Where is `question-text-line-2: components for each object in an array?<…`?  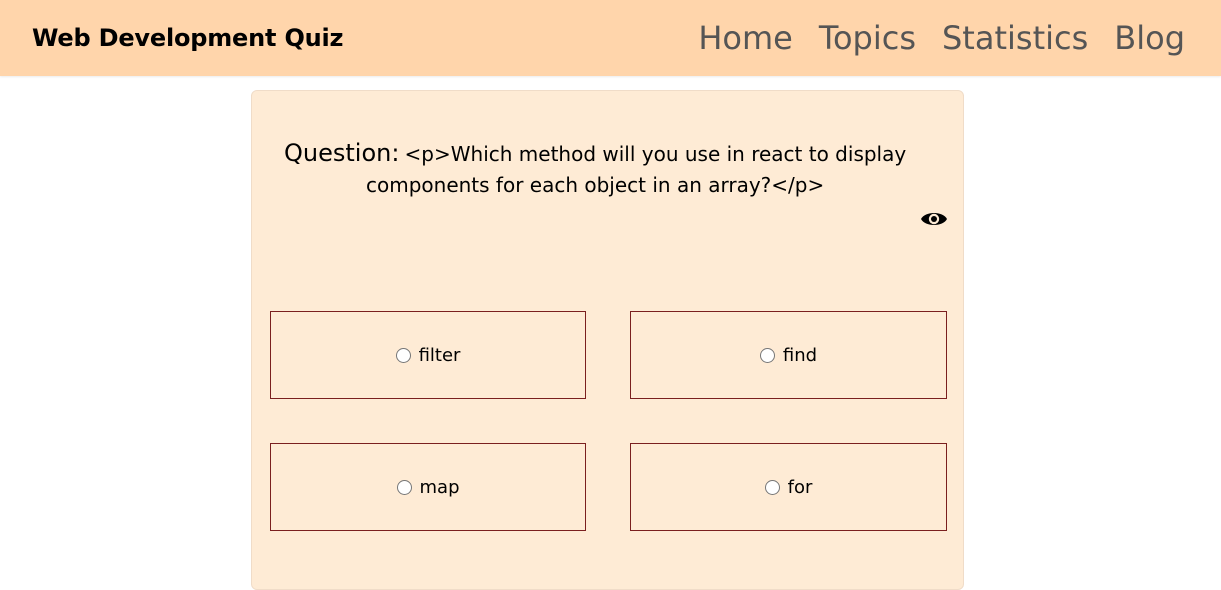 question-text-line-2: components for each object in an array?<… is located at coordinates (595, 185).